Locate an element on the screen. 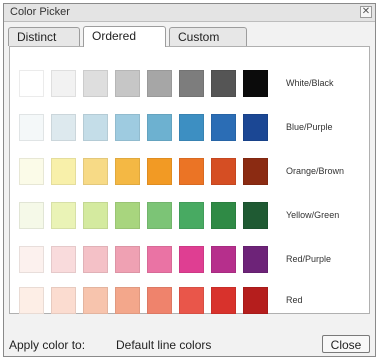 The image size is (381, 361). tab-bar: Distinct Ordered Custom is located at coordinates (189, 34).